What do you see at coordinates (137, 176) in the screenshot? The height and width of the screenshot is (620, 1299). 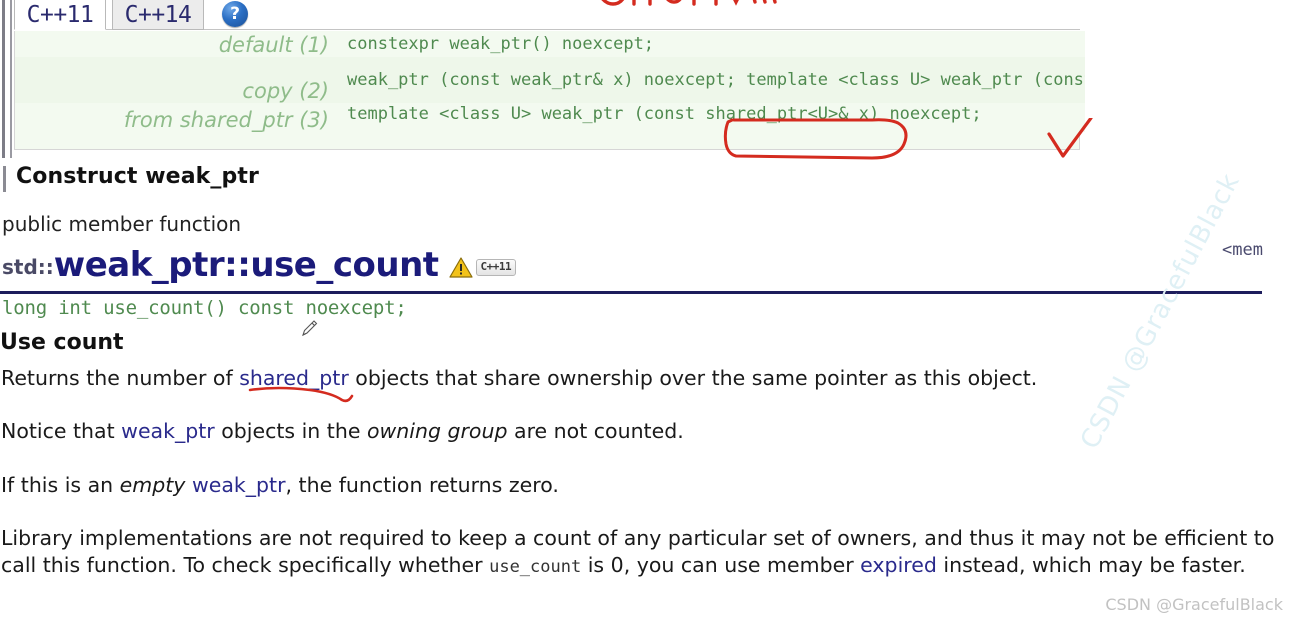 I see `construct-section-title: Construct weak_ptr` at bounding box center [137, 176].